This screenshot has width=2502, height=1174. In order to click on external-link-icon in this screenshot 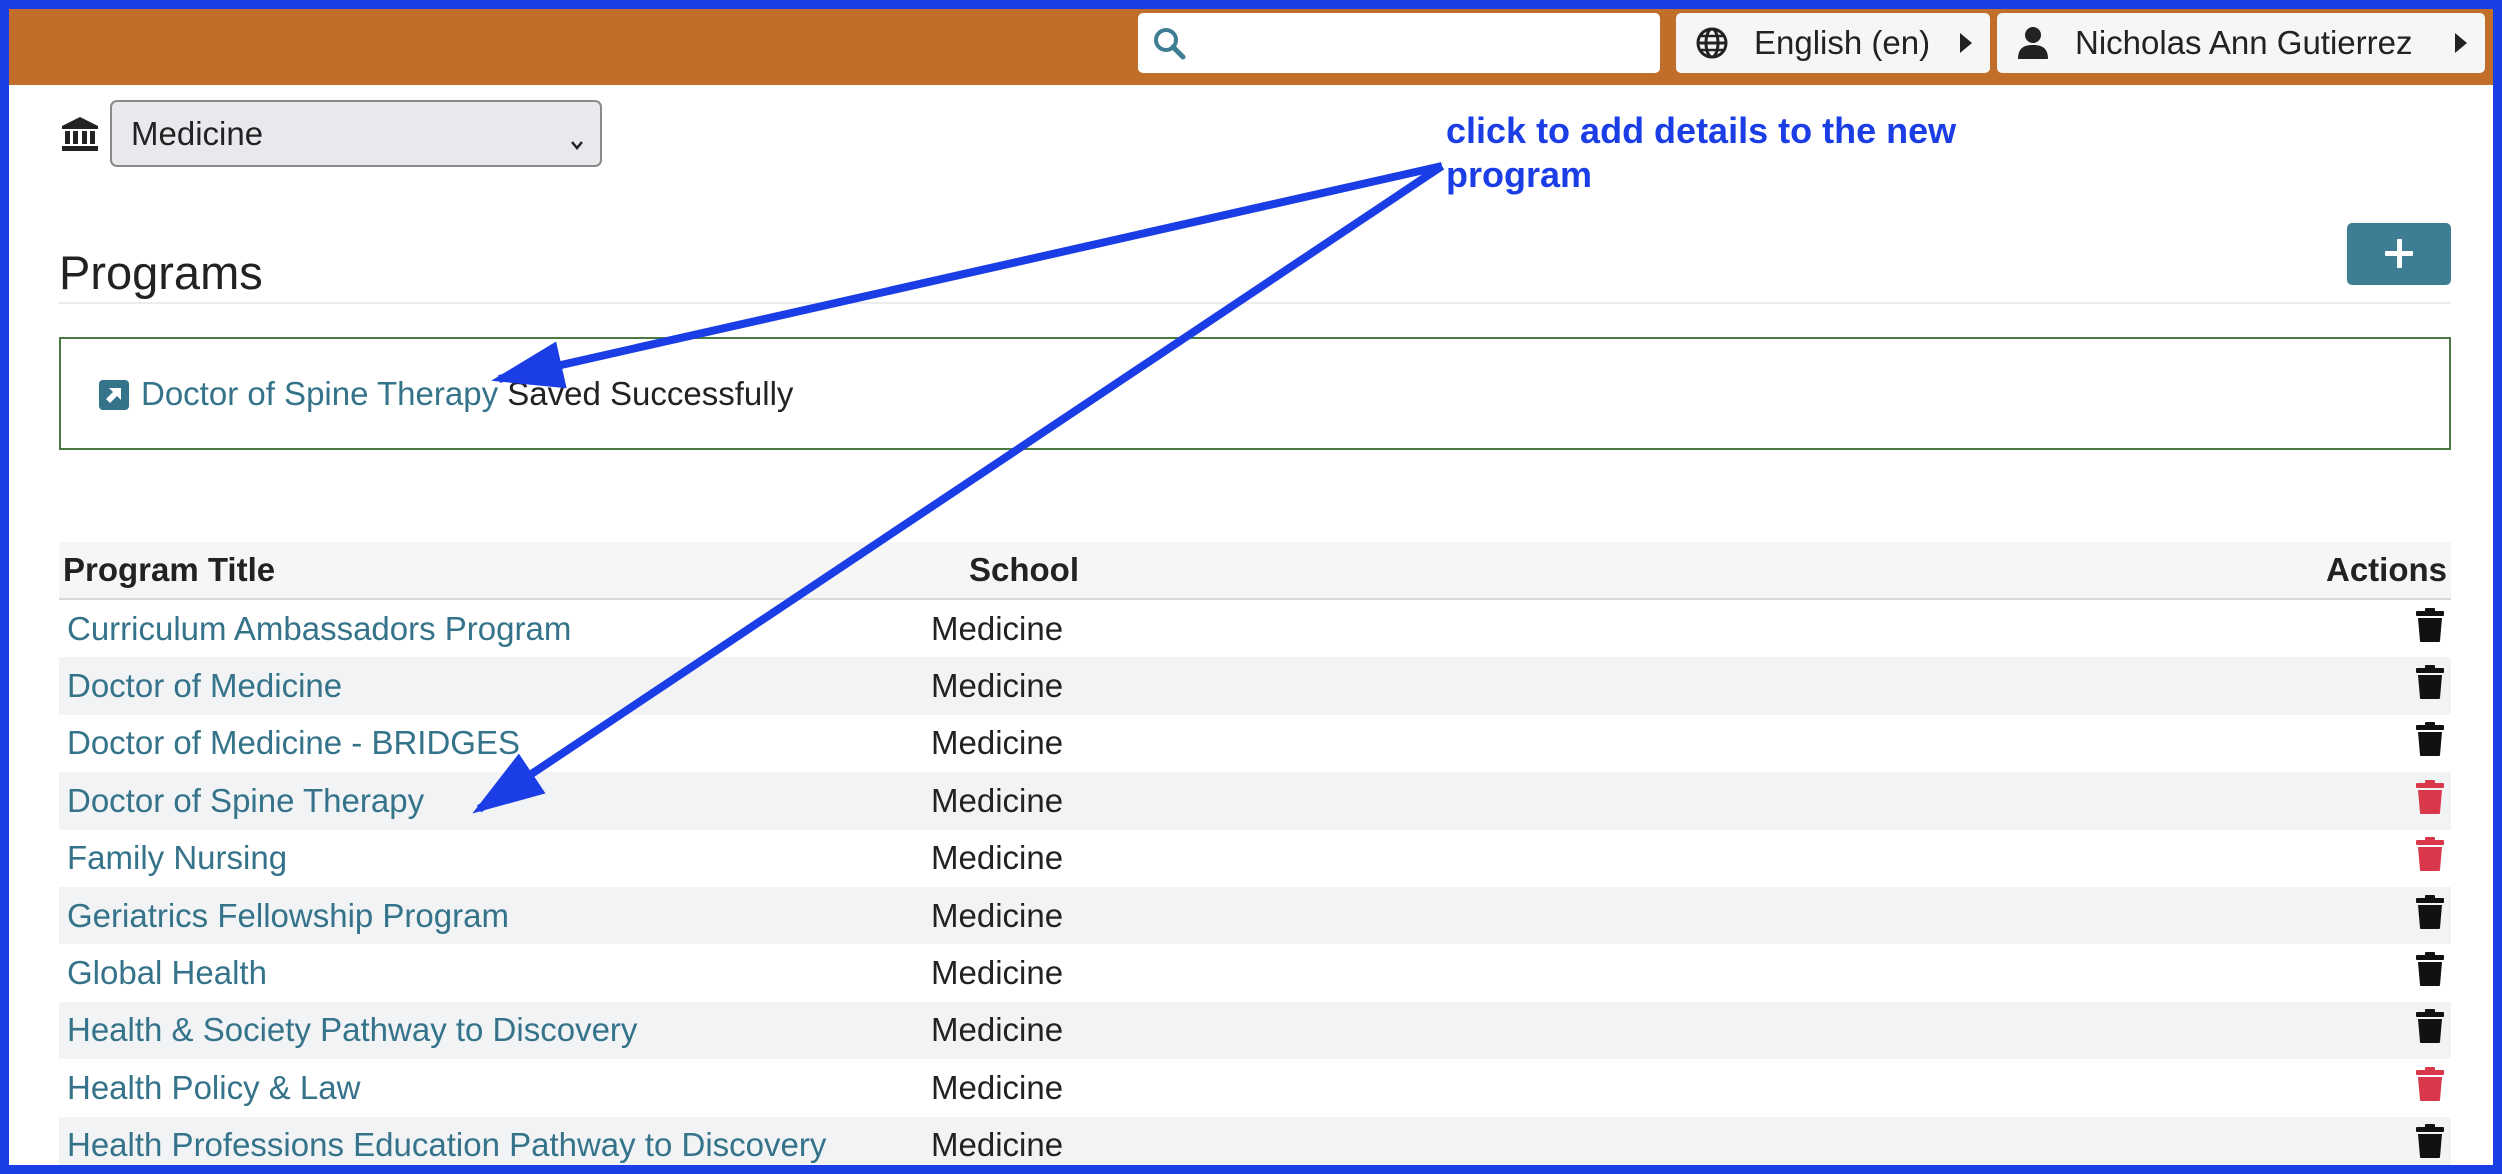, I will do `click(114, 397)`.